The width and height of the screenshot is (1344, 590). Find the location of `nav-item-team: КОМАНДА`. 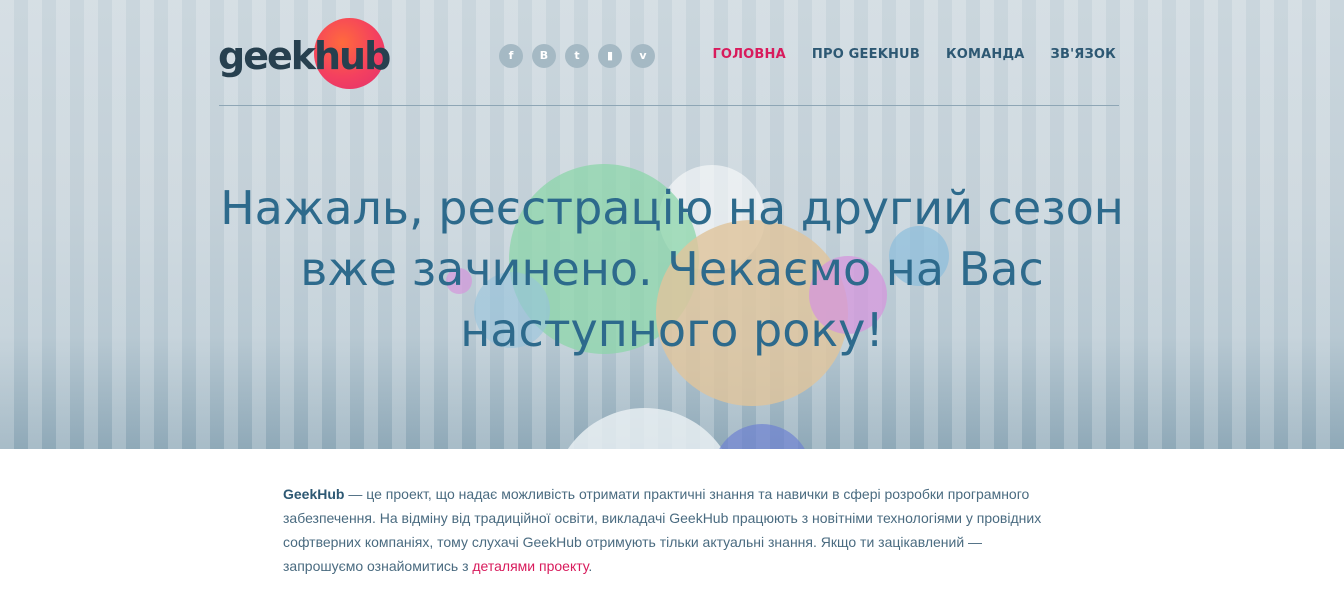

nav-item-team: КОМАНДА is located at coordinates (985, 54).